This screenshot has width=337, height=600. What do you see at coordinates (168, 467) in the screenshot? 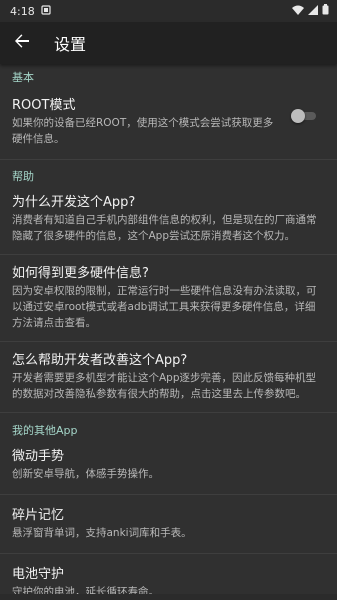
I see `pref-app-gesture: 微动手势 创新安卓导航，体感手势操作。` at bounding box center [168, 467].